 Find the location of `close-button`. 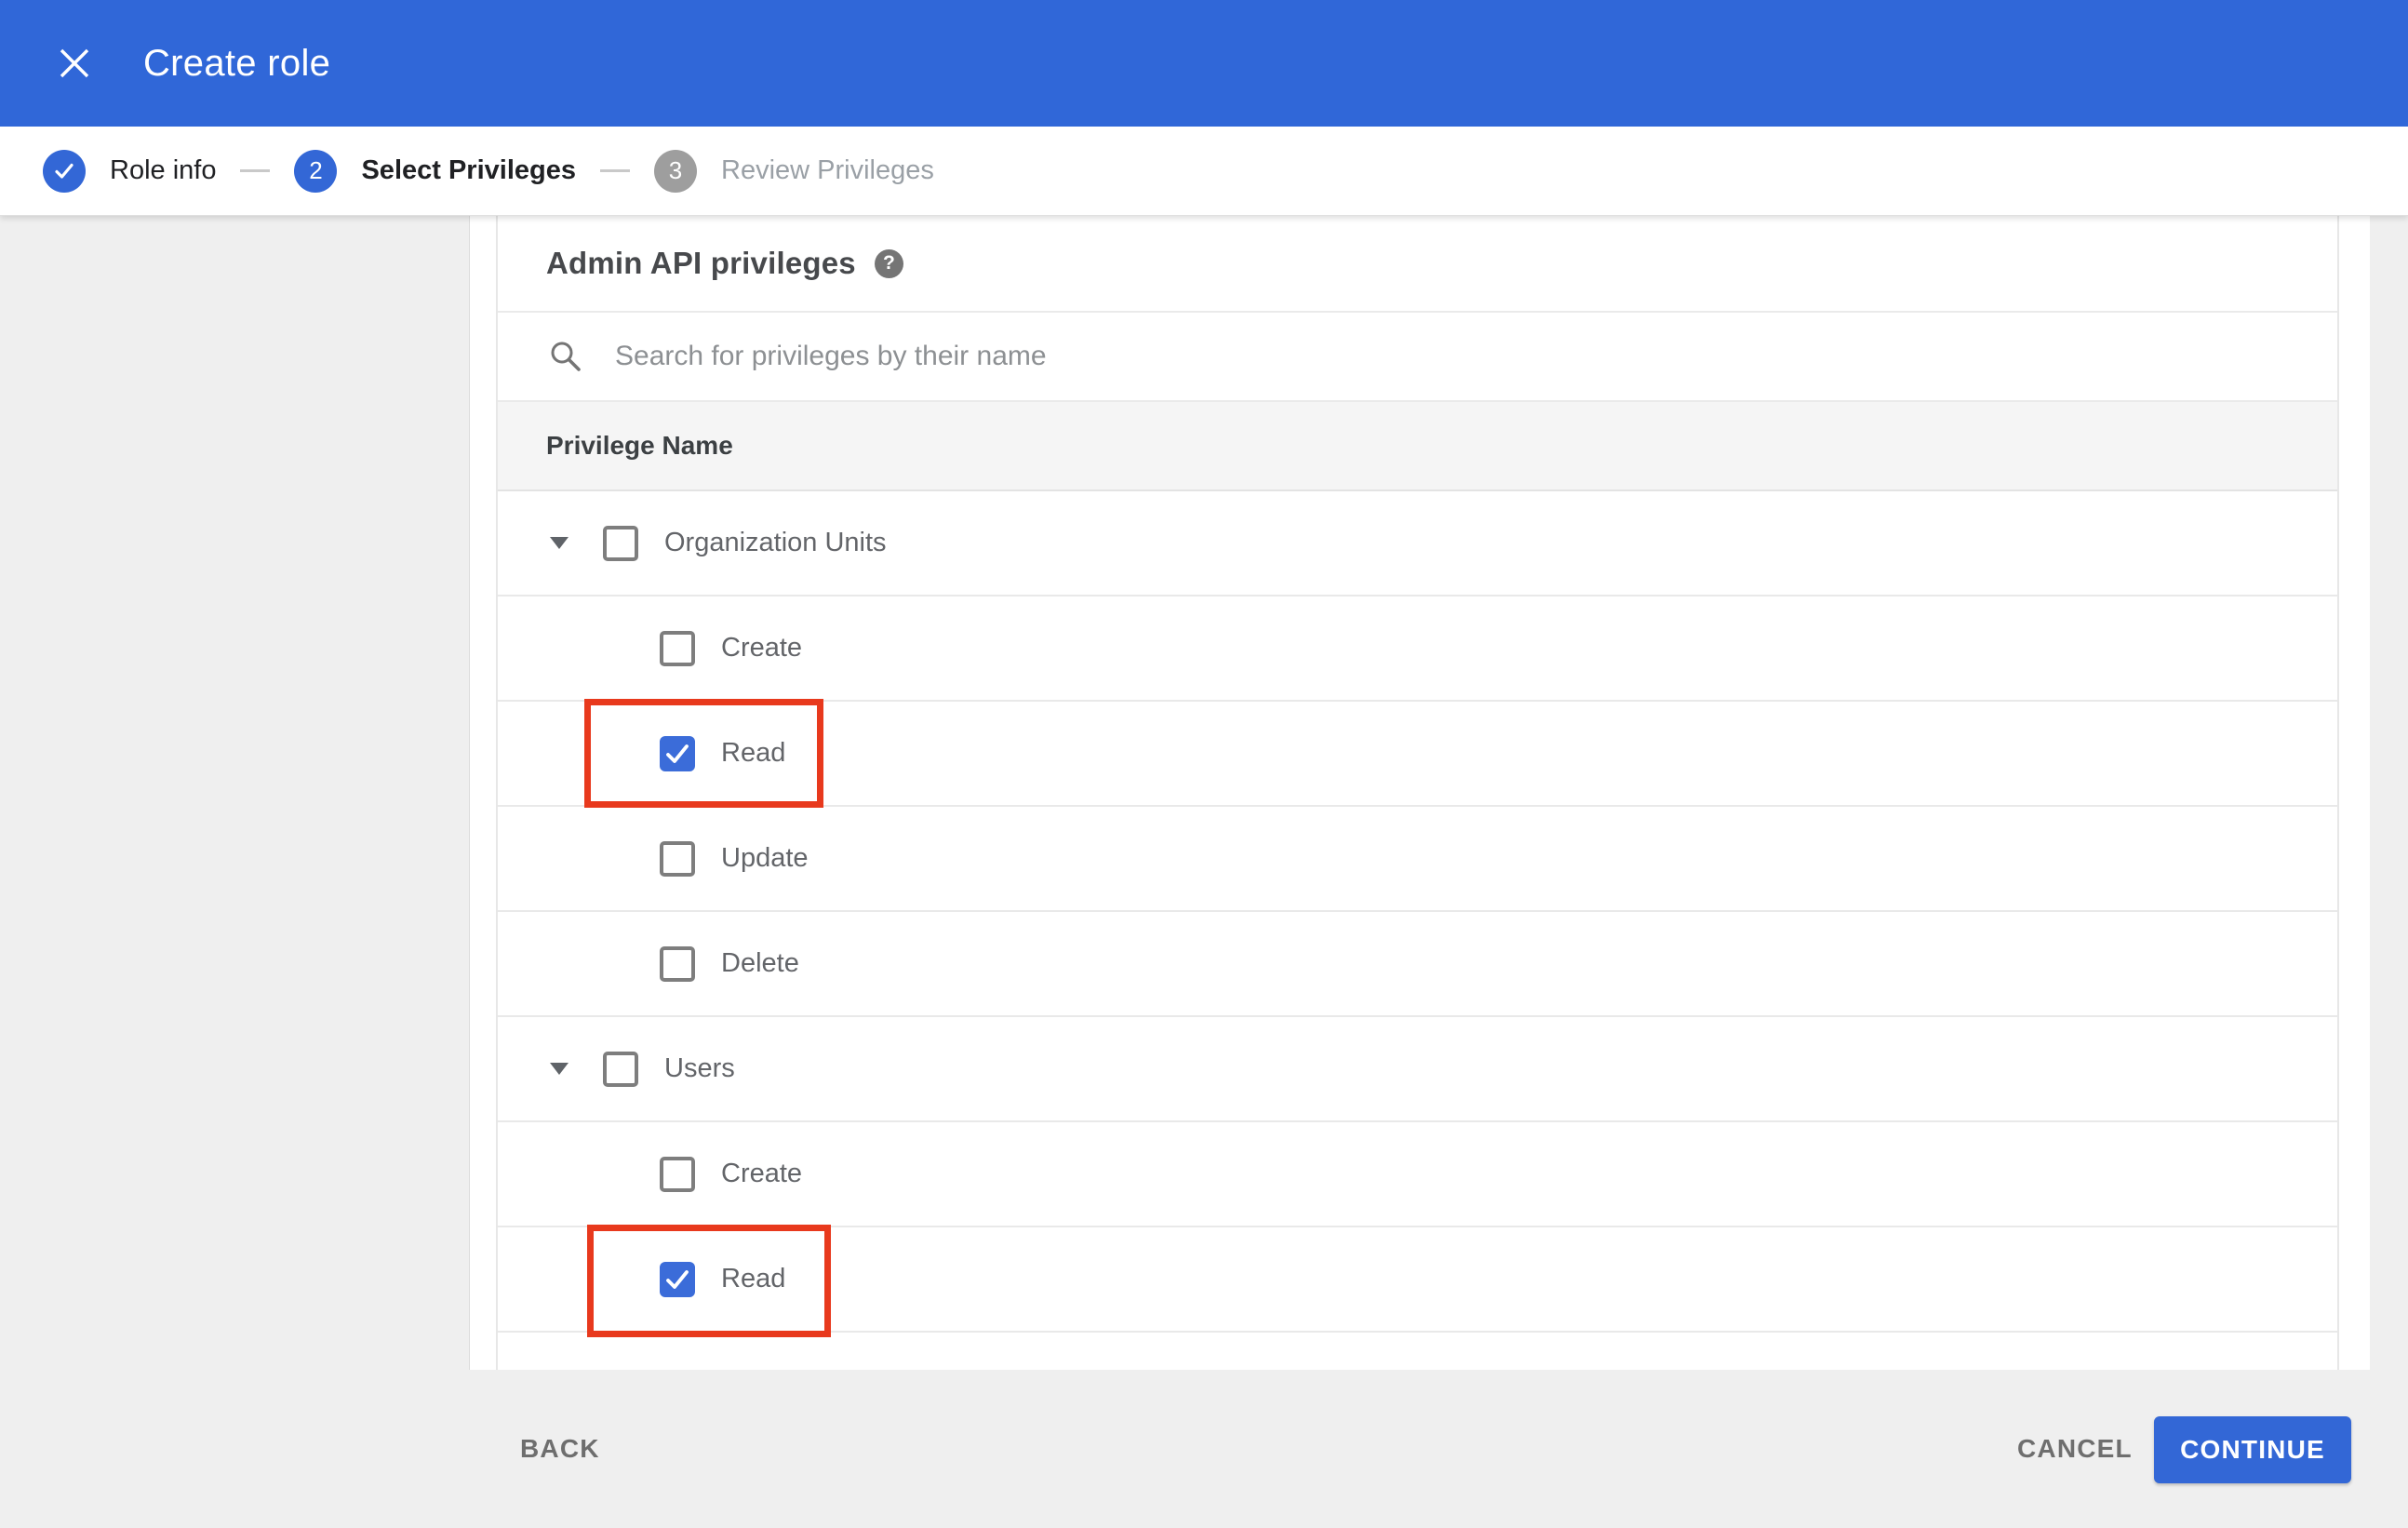

close-button is located at coordinates (75, 63).